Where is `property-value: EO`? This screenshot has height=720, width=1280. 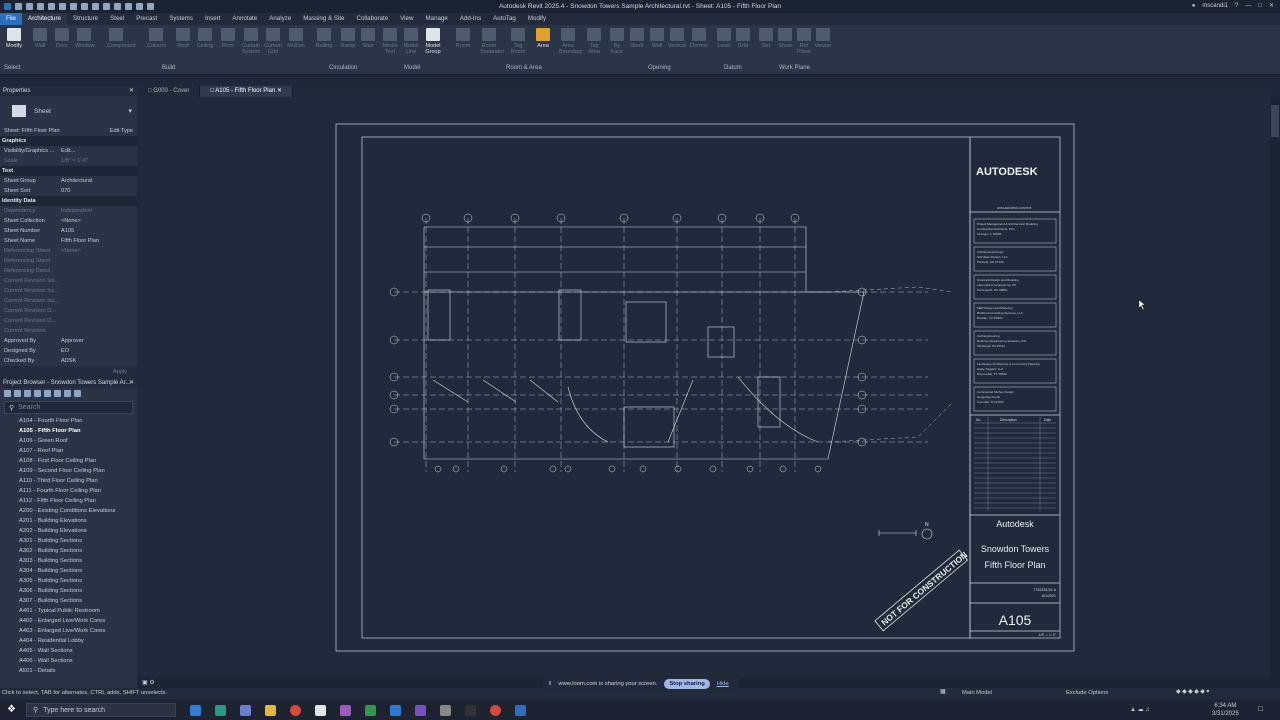
property-value: EO is located at coordinates (65, 351).